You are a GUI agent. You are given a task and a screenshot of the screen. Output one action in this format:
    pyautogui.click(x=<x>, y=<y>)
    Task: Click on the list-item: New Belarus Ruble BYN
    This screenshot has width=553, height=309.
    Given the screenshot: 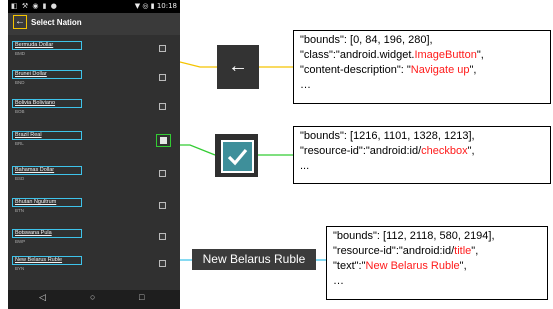 What is the action you would take?
    pyautogui.click(x=94, y=269)
    